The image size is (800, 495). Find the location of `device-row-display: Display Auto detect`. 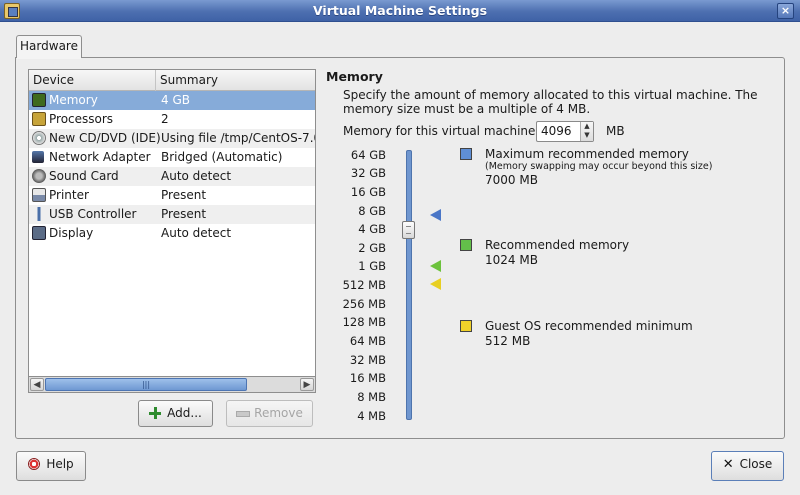

device-row-display: Display Auto detect is located at coordinates (172, 233).